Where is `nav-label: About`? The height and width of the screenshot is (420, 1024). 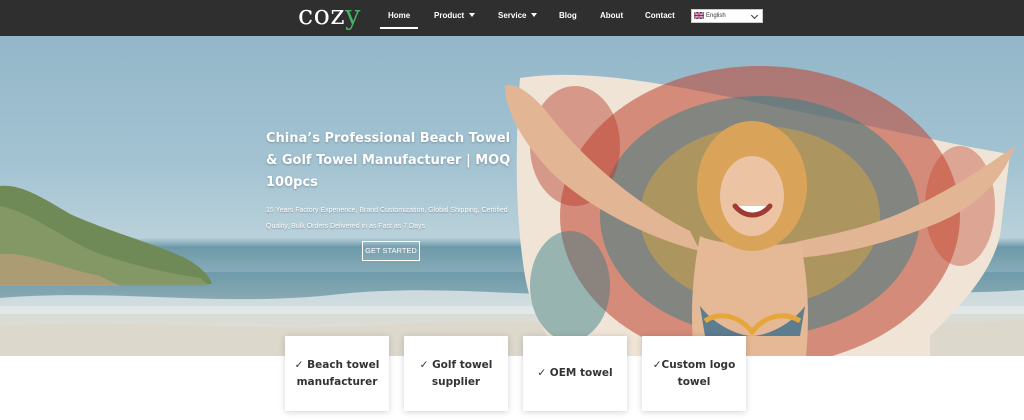 nav-label: About is located at coordinates (612, 15).